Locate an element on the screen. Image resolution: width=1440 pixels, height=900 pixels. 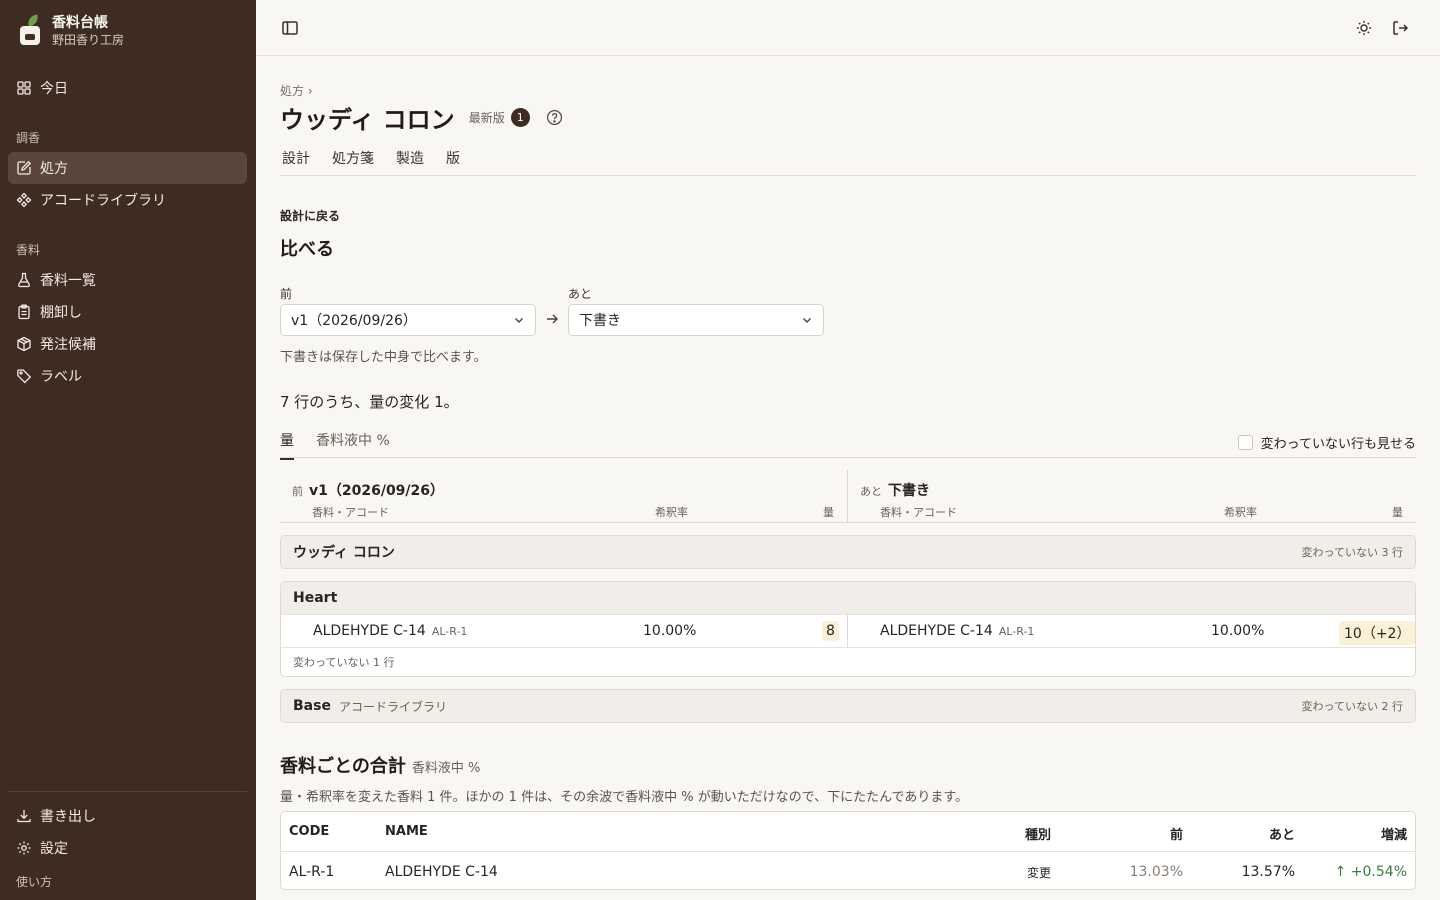
group-header: Base アコードライブラリ 変わっていない 2 行 is located at coordinates (848, 706).